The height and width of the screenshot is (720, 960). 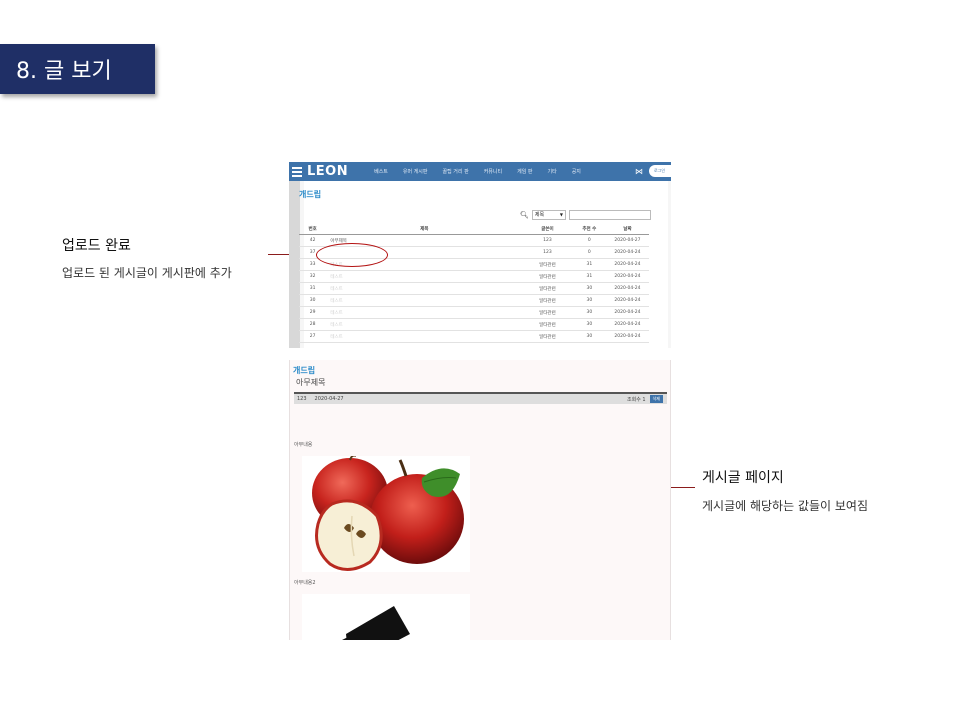 I want to click on column-header-title: 제목, so click(x=424, y=229).